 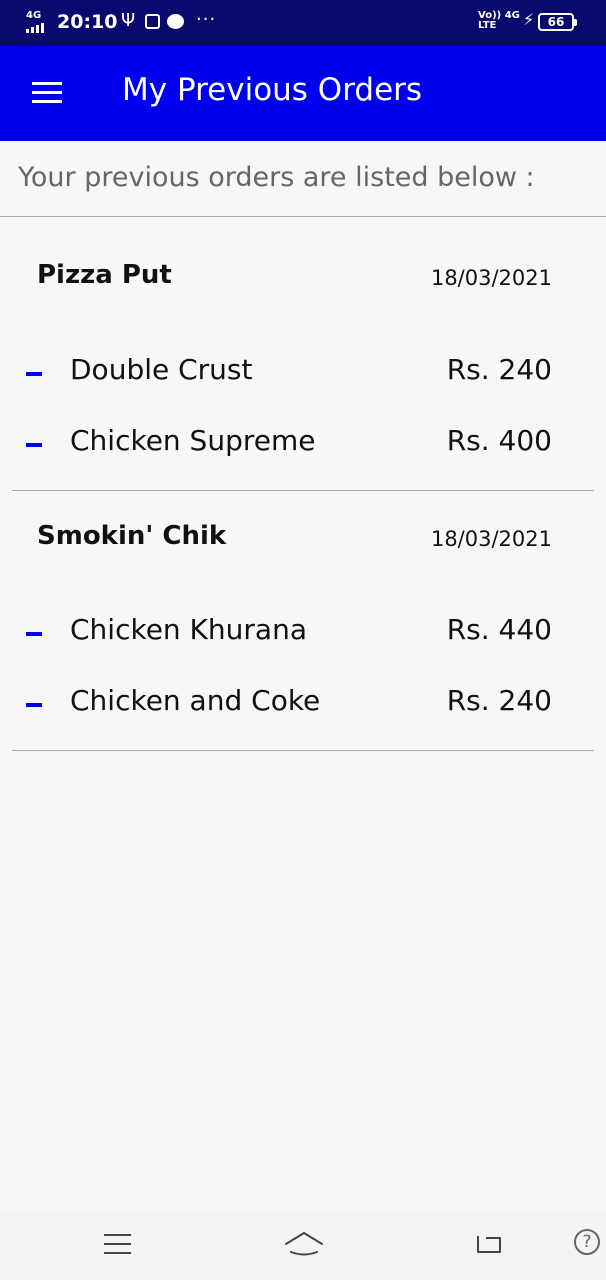 I want to click on order-item: Chicken Supreme Rs. 400, so click(x=303, y=444).